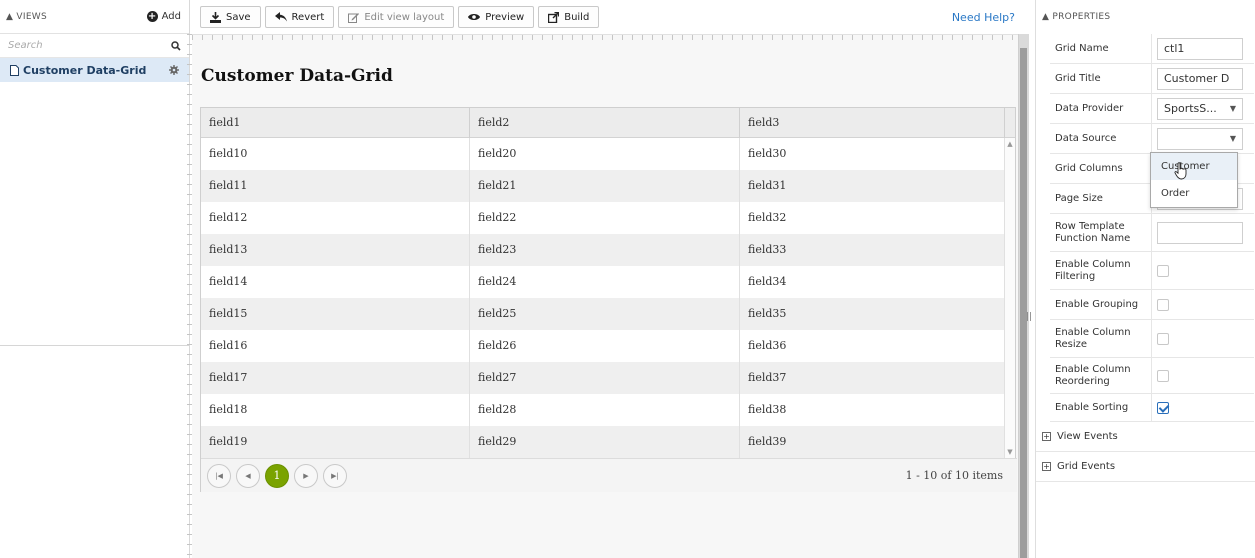  I want to click on revert-label: Revert, so click(308, 17).